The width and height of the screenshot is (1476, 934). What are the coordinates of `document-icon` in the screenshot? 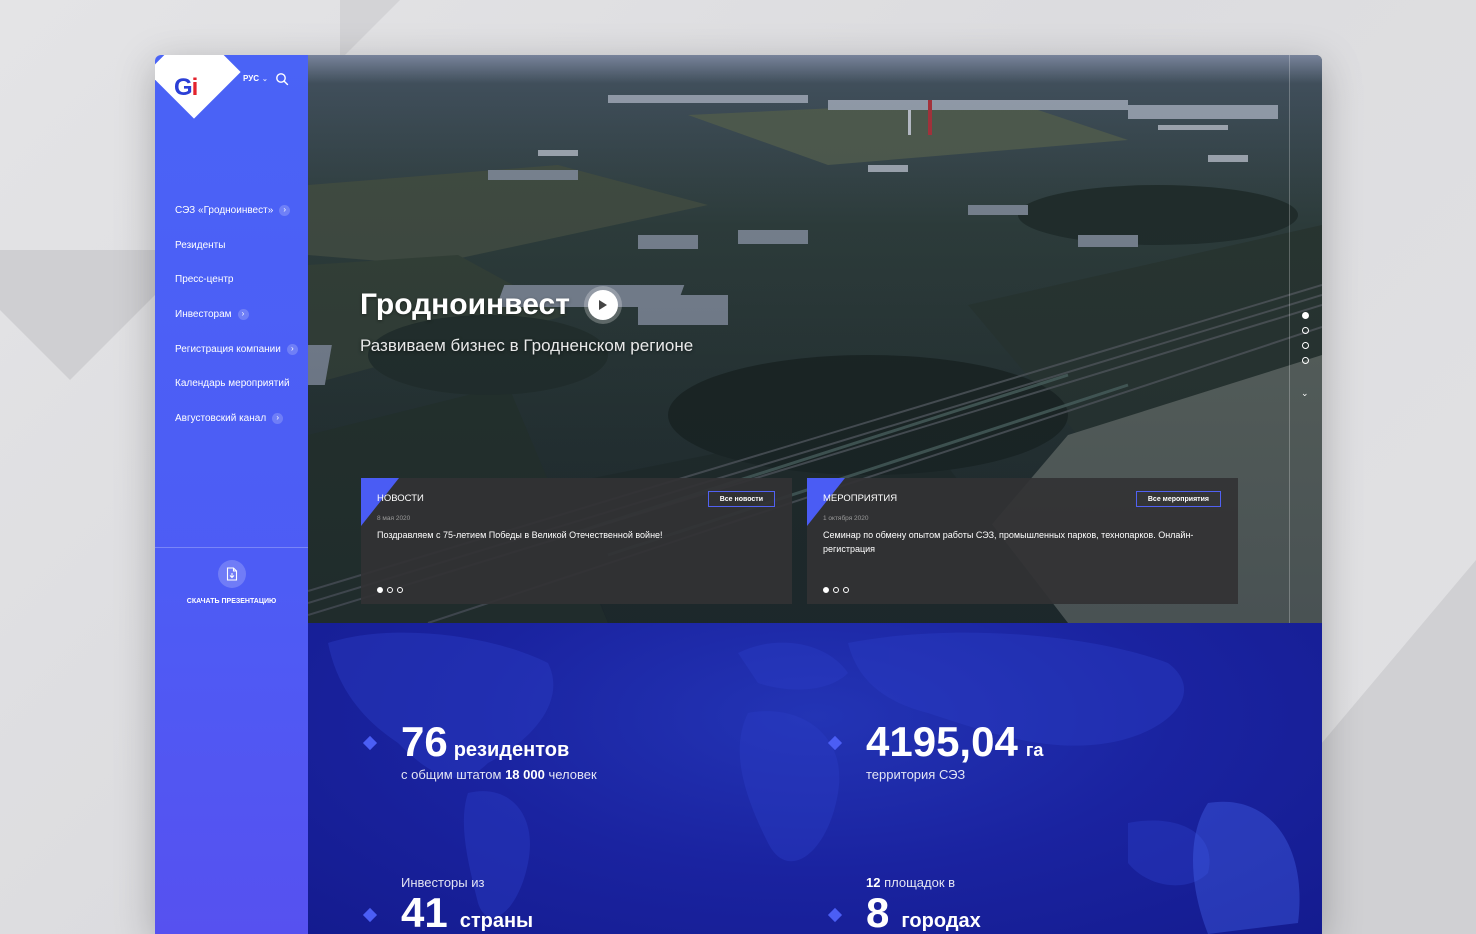 It's located at (231, 574).